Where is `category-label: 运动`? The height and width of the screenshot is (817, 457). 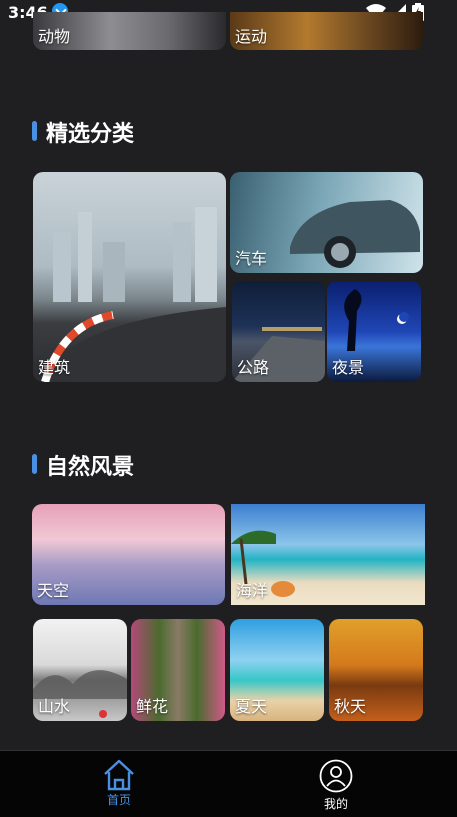
category-label: 运动 is located at coordinates (251, 36).